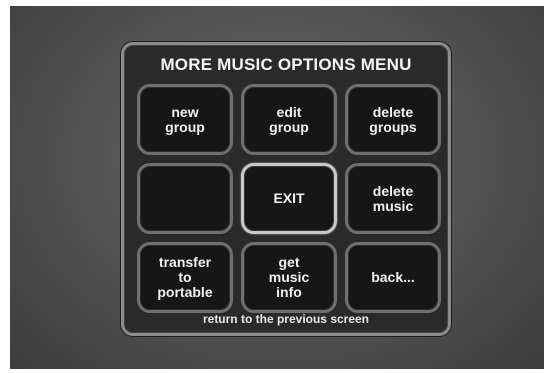 Image resolution: width=556 pixels, height=373 pixels. Describe the element at coordinates (289, 277) in the screenshot. I see `get-music-info-button: get music info` at that location.